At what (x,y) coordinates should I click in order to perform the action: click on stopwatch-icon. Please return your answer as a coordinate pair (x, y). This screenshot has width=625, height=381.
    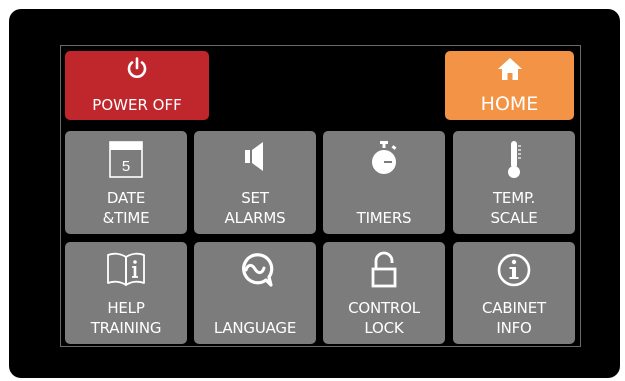
    Looking at the image, I should click on (384, 157).